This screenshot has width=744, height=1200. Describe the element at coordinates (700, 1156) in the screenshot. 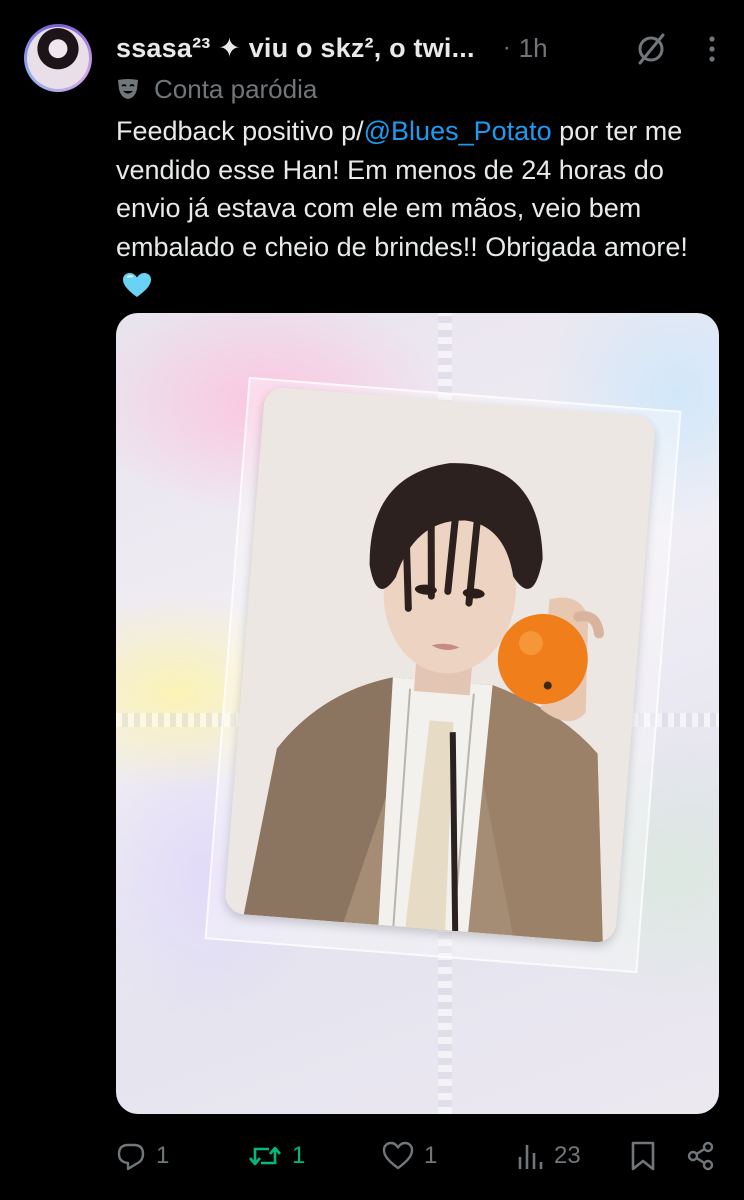

I see `share-icon` at that location.